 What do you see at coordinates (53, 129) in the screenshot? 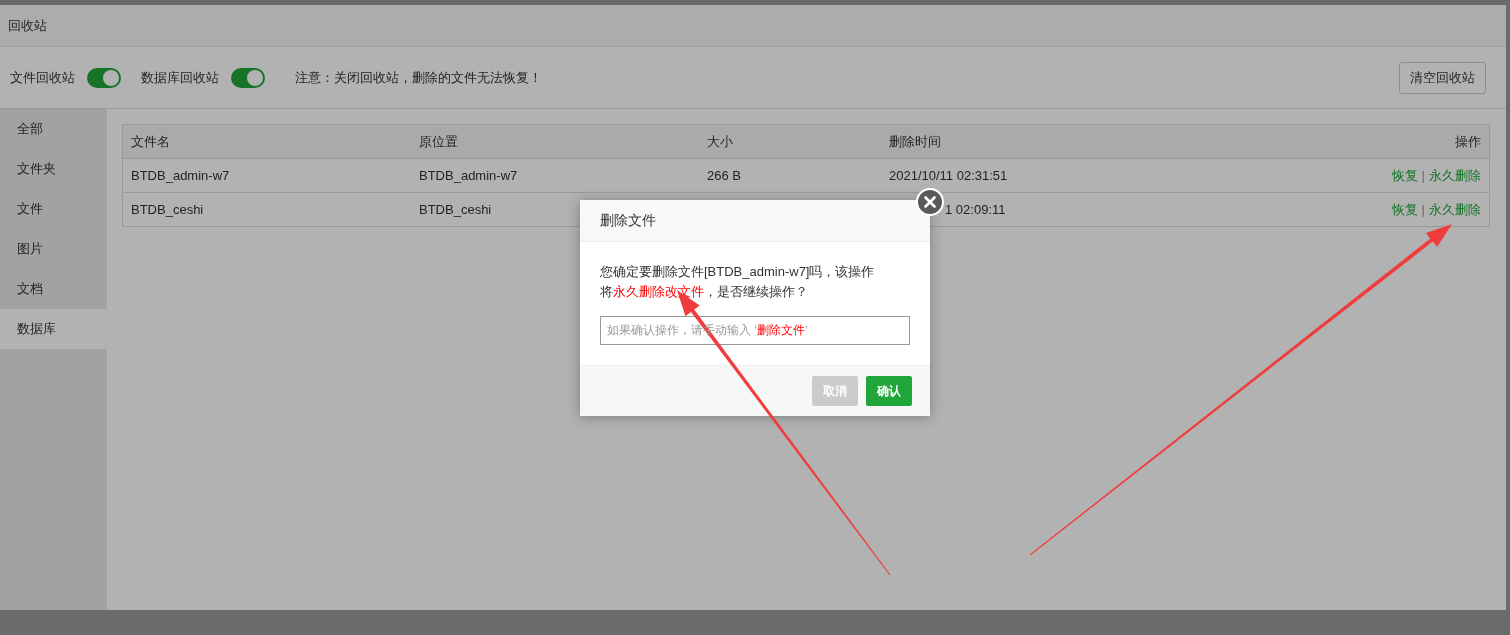
I see `sidebar-item: 全部` at bounding box center [53, 129].